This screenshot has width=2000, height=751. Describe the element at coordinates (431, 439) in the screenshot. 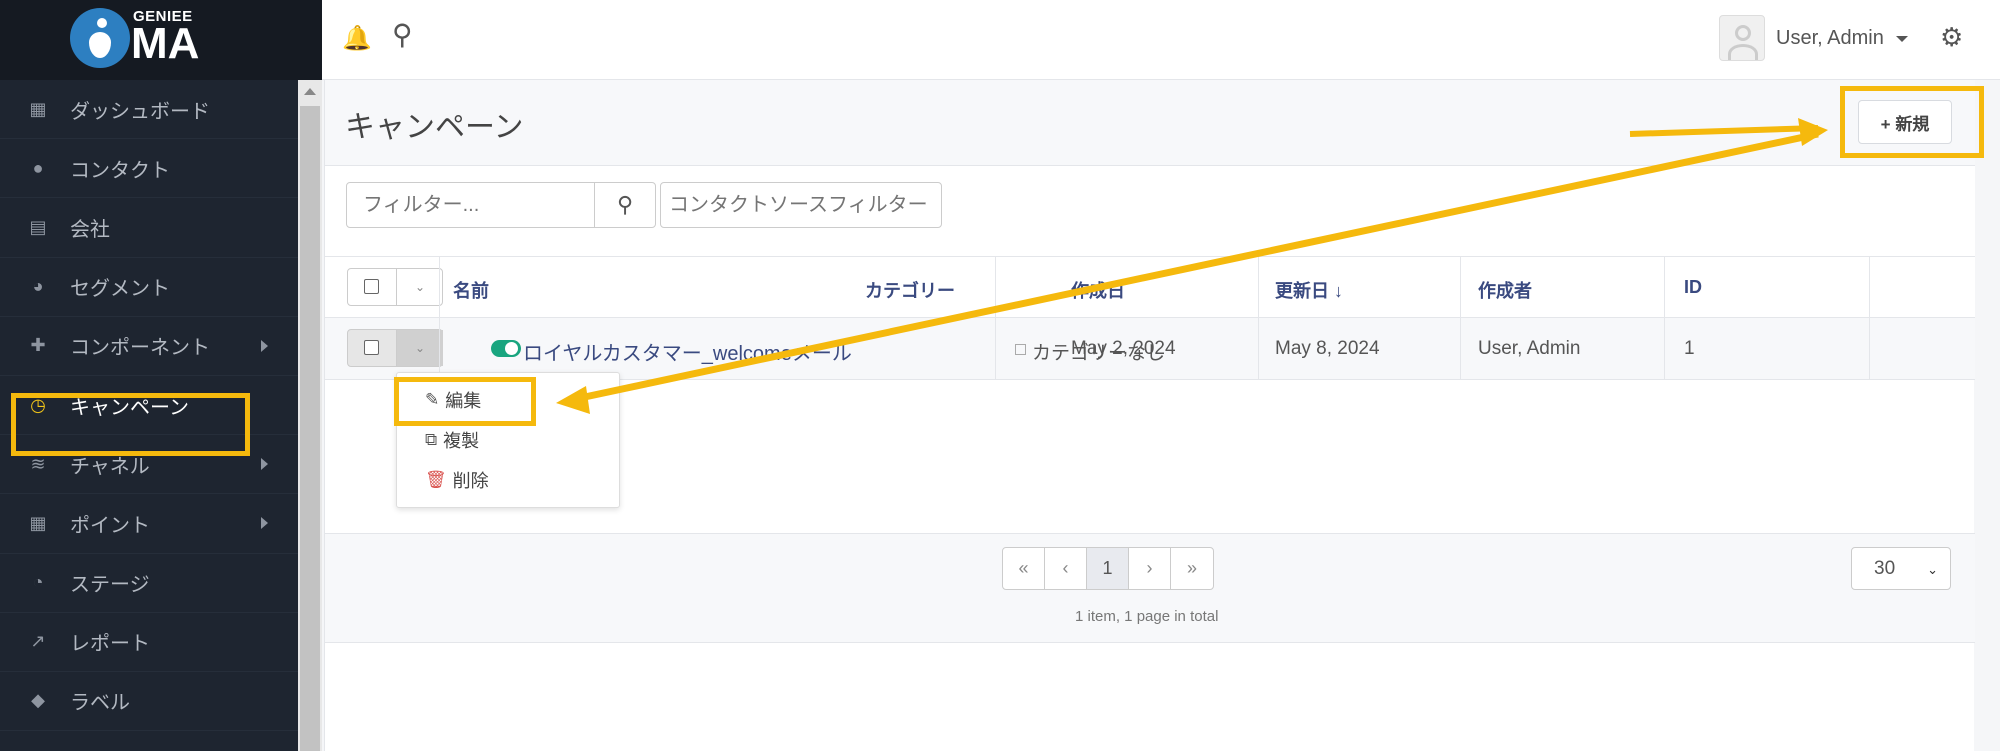

I see `duplicate-icon: ⧉` at that location.